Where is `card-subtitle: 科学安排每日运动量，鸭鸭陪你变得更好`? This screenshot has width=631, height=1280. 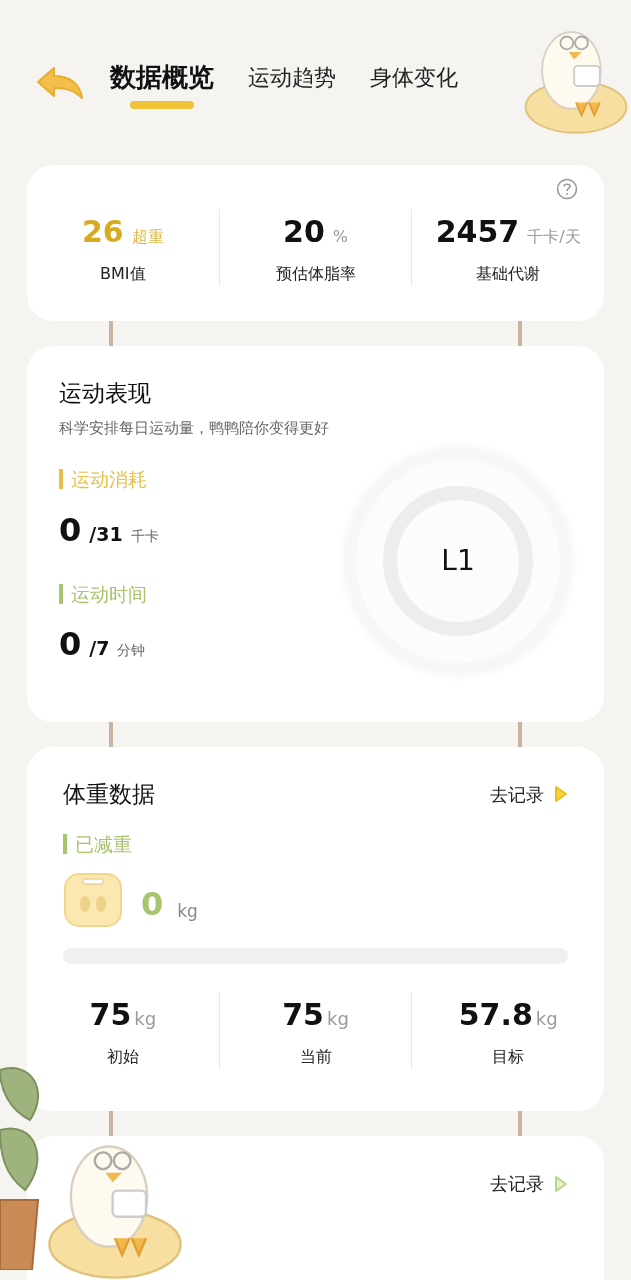 card-subtitle: 科学安排每日运动量，鸭鸭陪你变得更好 is located at coordinates (194, 428).